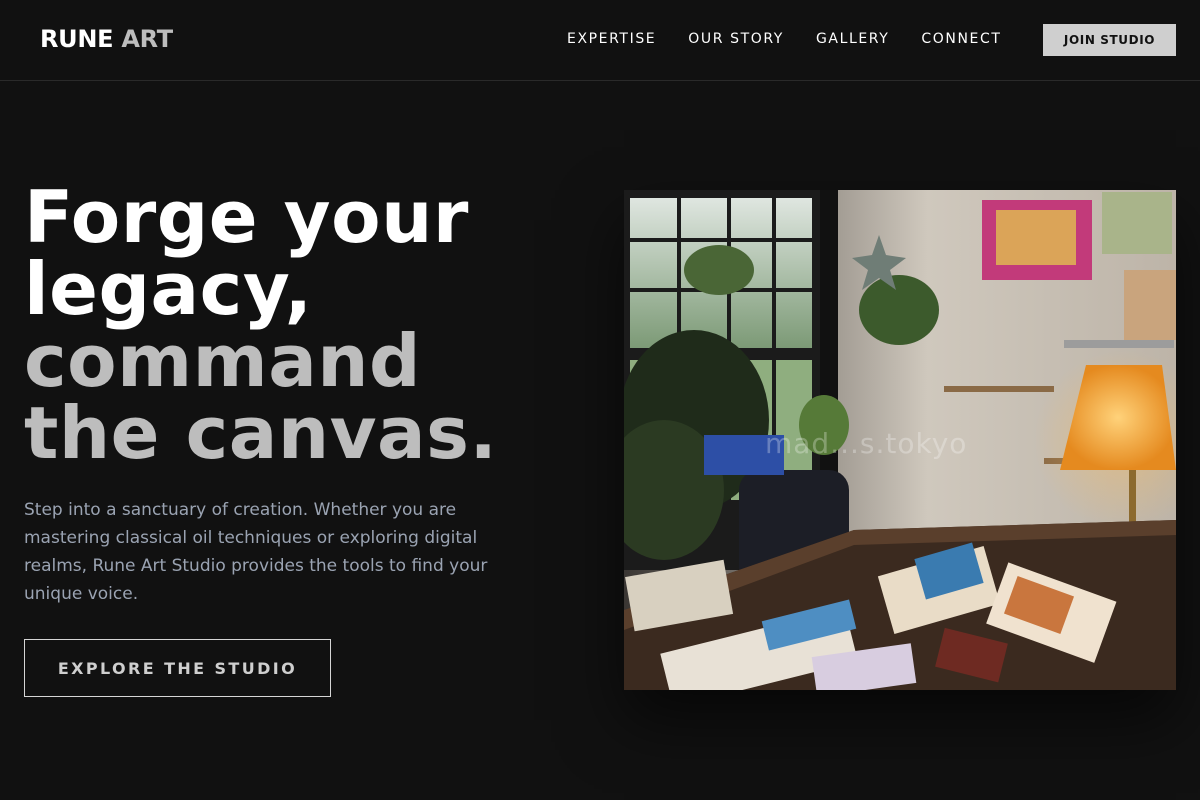 The width and height of the screenshot is (1200, 800). Describe the element at coordinates (147, 39) in the screenshot. I see `logo-secondary: ART` at that location.